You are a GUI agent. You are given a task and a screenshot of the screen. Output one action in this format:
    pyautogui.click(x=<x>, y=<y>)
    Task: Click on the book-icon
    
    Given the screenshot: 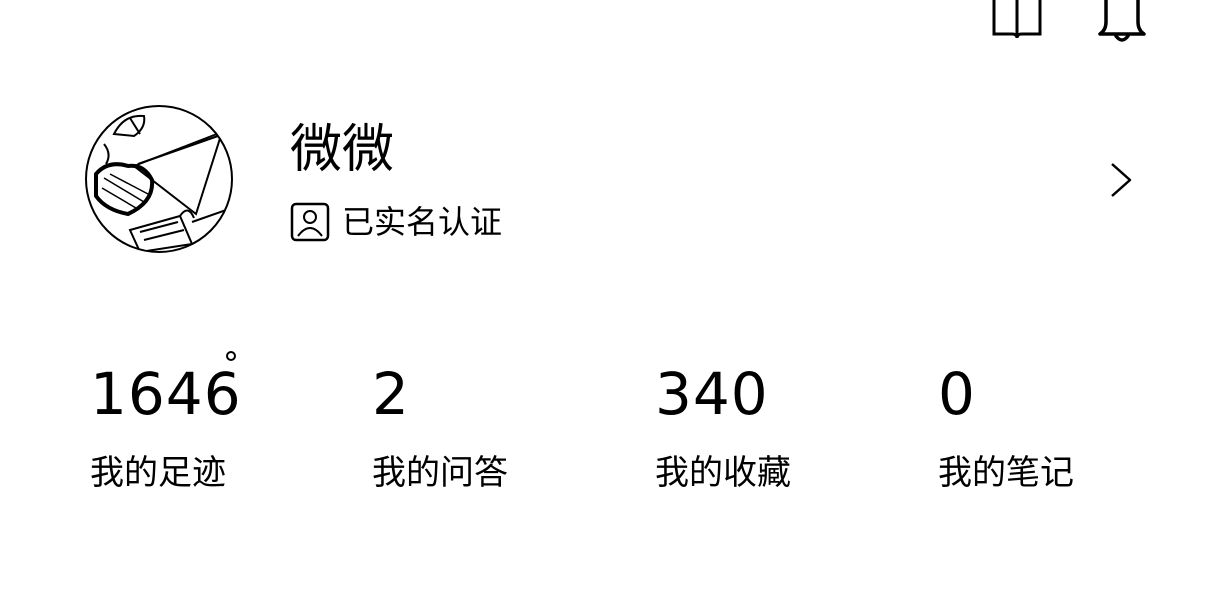 What is the action you would take?
    pyautogui.click(x=1017, y=20)
    